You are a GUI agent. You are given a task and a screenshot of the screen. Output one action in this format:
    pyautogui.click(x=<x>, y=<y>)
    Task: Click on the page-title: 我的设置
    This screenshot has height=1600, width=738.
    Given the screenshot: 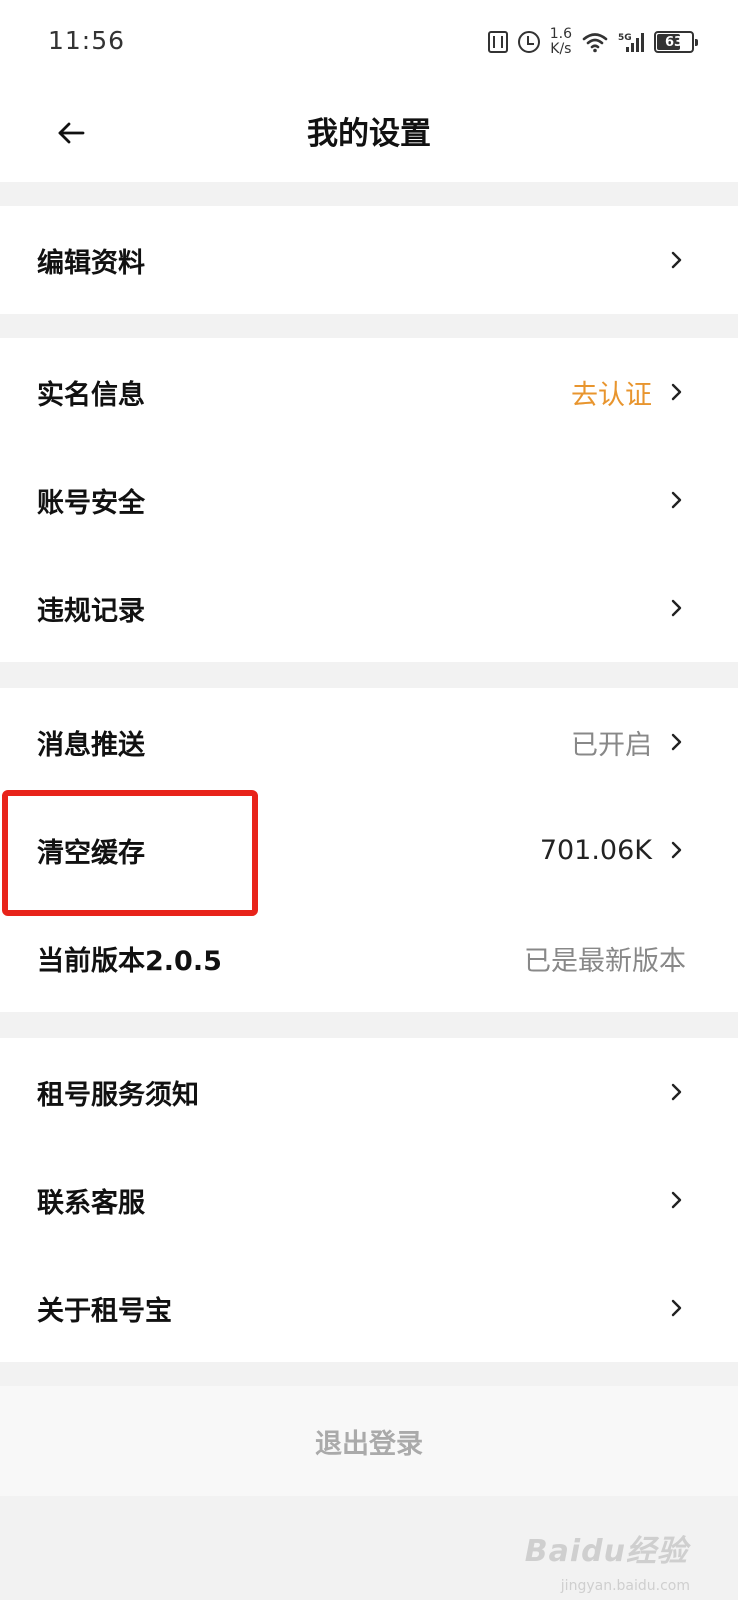 What is the action you would take?
    pyautogui.click(x=369, y=134)
    